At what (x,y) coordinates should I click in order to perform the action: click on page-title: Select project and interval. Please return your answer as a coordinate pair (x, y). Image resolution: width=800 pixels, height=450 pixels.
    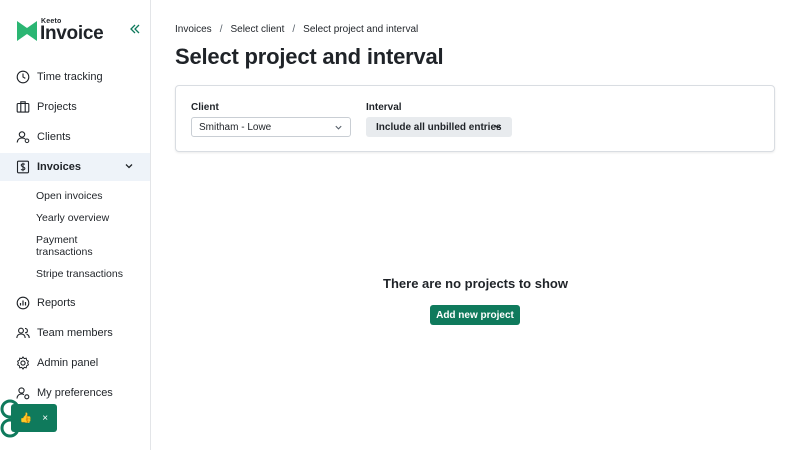
    Looking at the image, I should click on (309, 56).